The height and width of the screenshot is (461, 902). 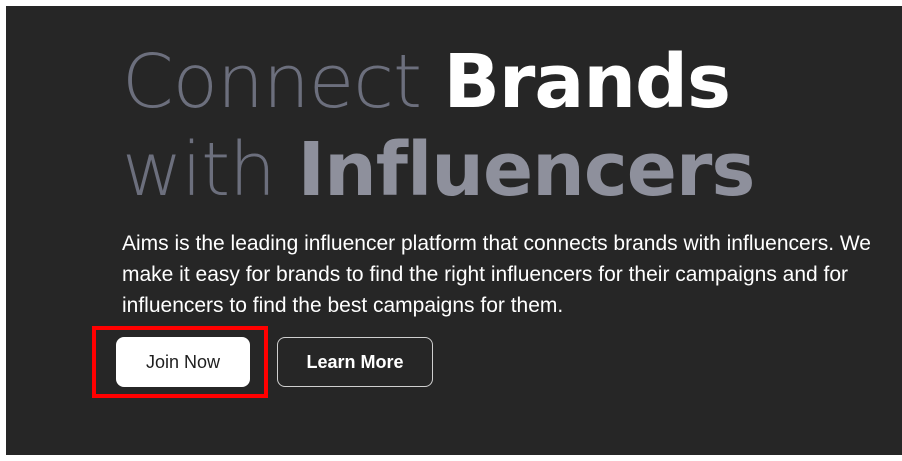 I want to click on headline-line-1: Connect Brands, so click(x=438, y=82).